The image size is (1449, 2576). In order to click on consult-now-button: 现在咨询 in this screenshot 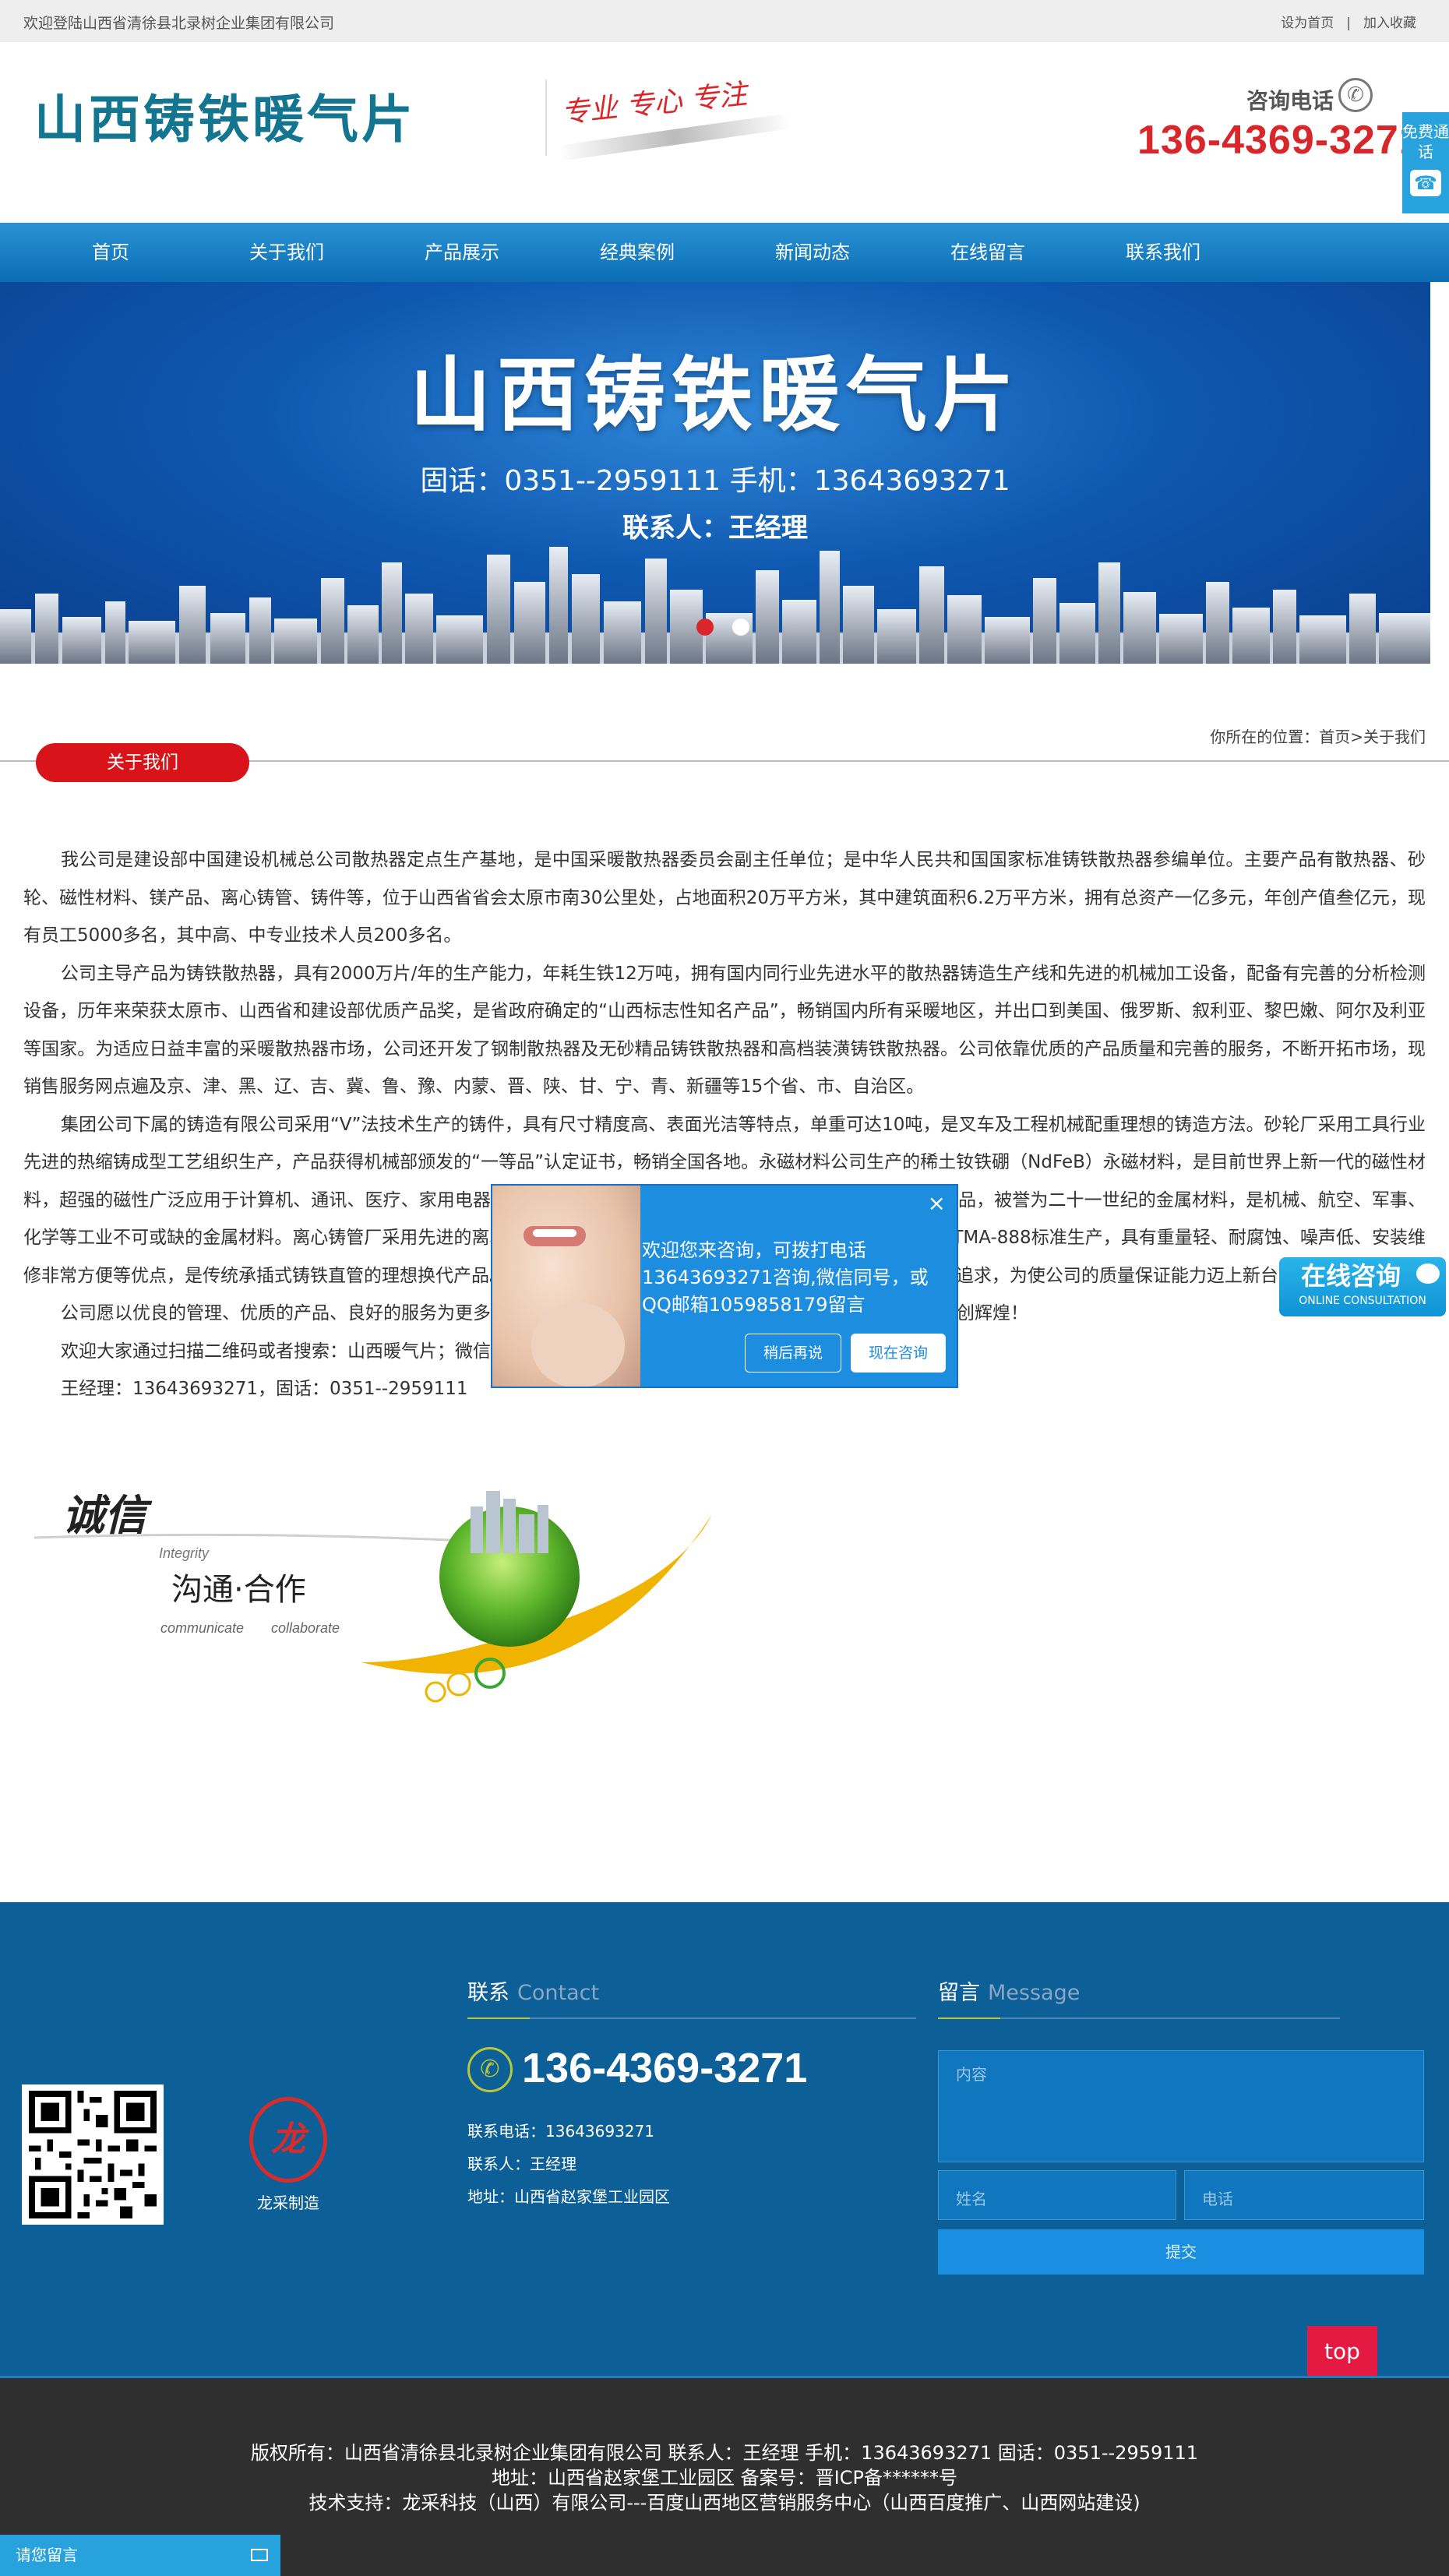, I will do `click(898, 1353)`.